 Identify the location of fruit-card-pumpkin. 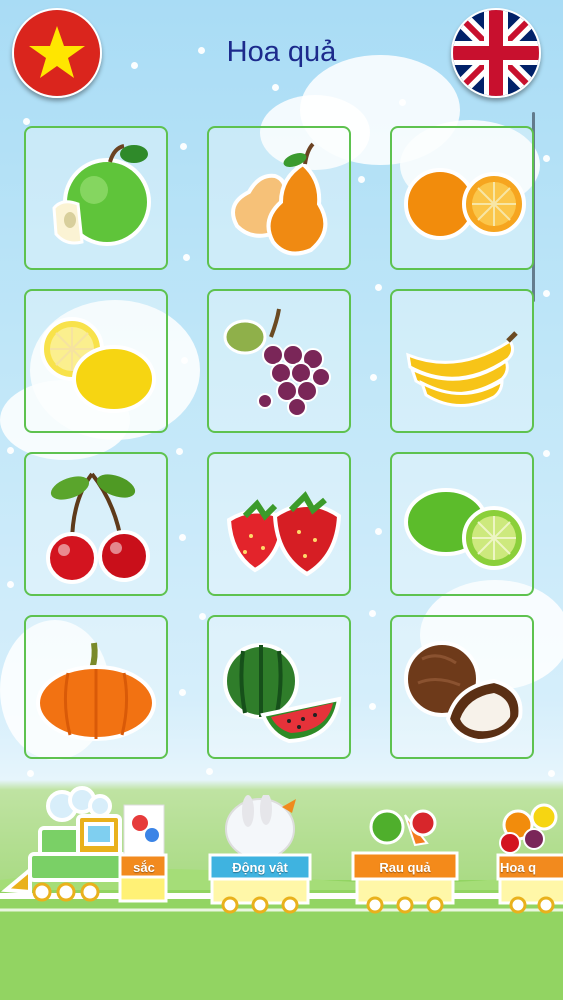
(96, 687).